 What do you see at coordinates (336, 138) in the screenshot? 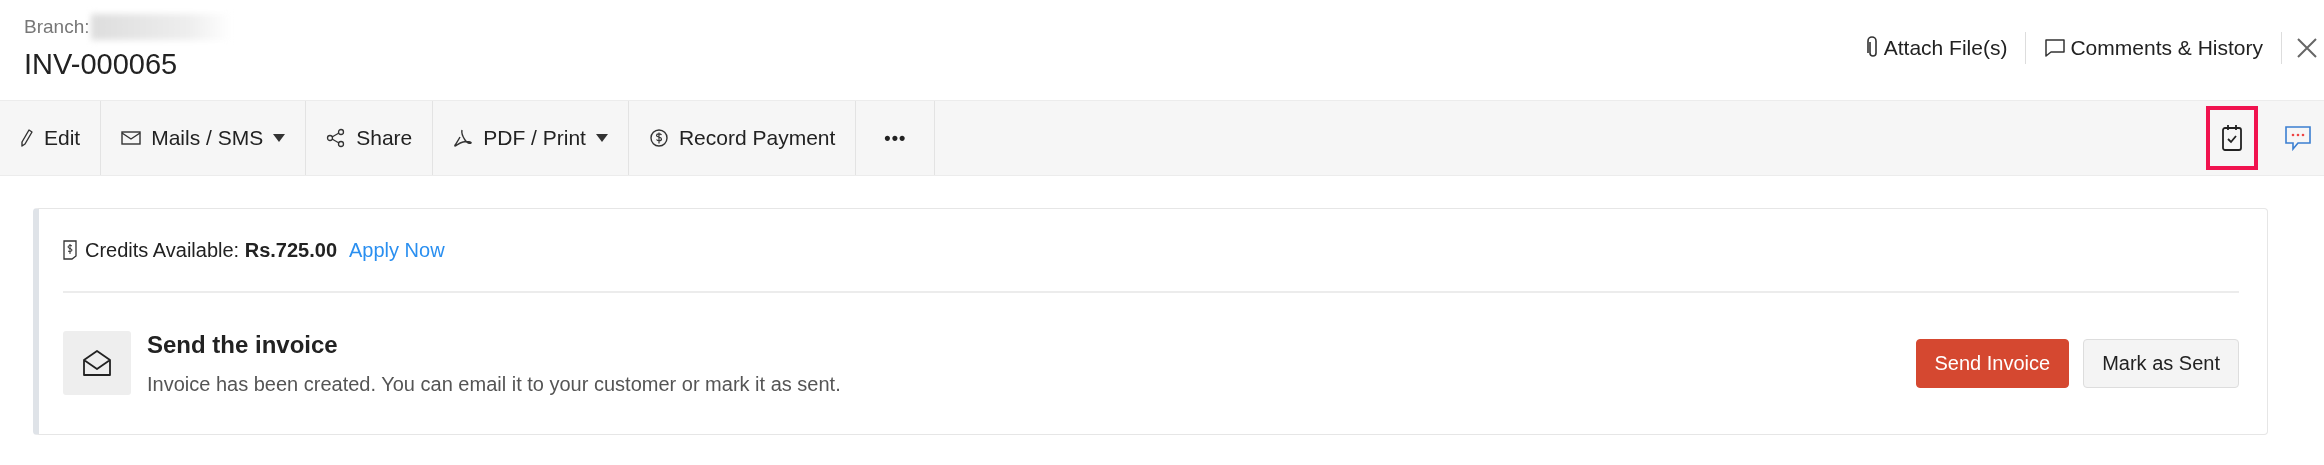
I see `share-icon` at bounding box center [336, 138].